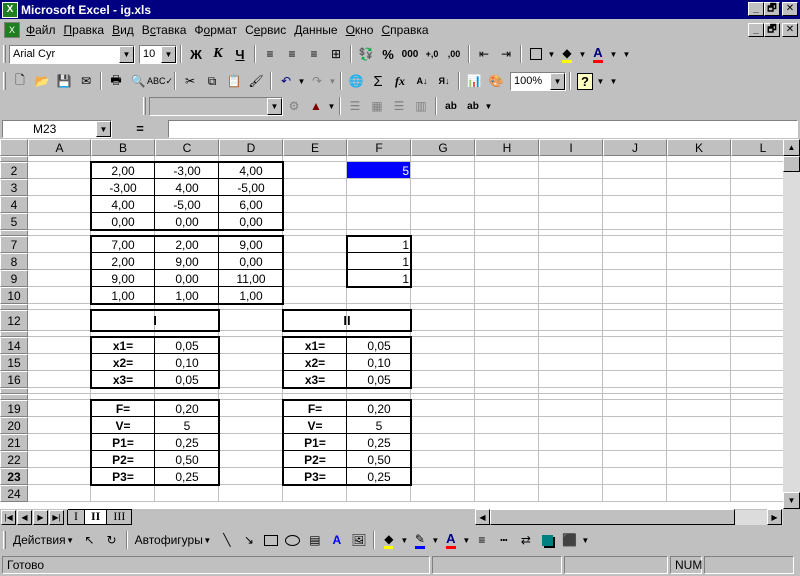 The width and height of the screenshot is (800, 576). I want to click on clipart-button: 🖼, so click(359, 540).